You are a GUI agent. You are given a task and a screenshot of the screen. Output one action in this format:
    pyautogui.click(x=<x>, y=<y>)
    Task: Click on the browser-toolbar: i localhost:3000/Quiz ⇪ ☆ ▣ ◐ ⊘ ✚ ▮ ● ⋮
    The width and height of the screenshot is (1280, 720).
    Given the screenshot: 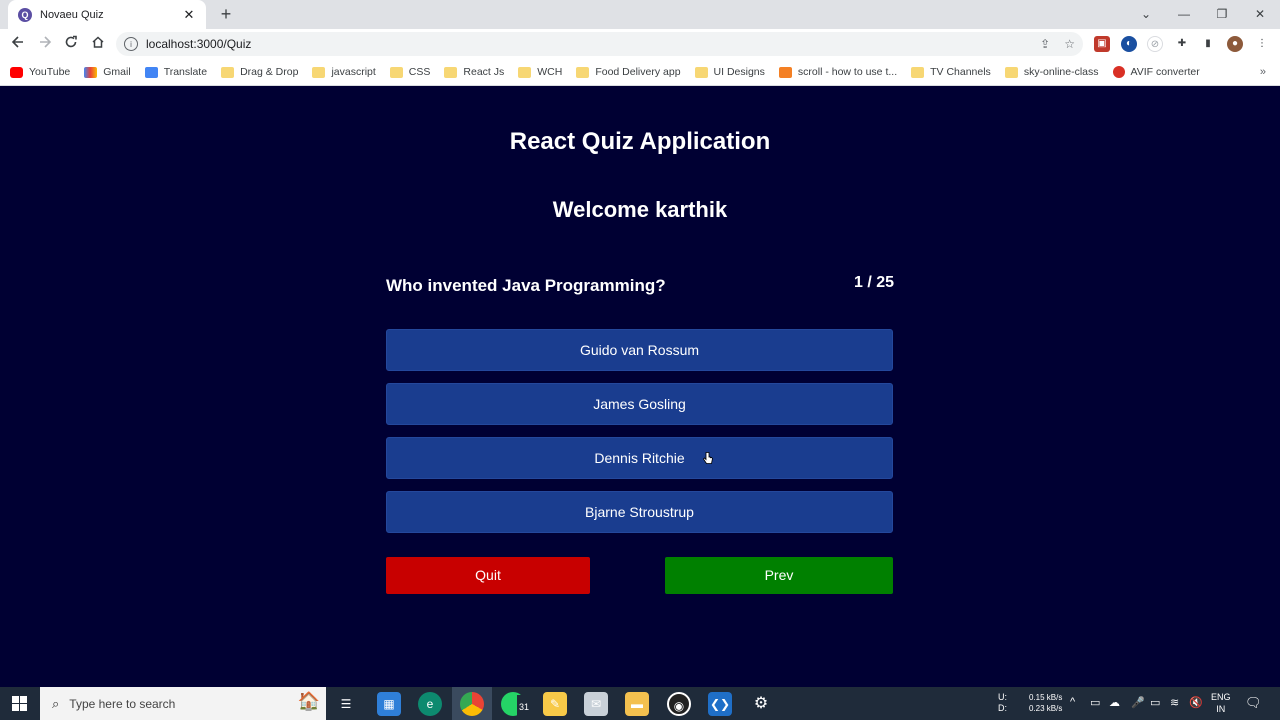 What is the action you would take?
    pyautogui.click(x=640, y=44)
    